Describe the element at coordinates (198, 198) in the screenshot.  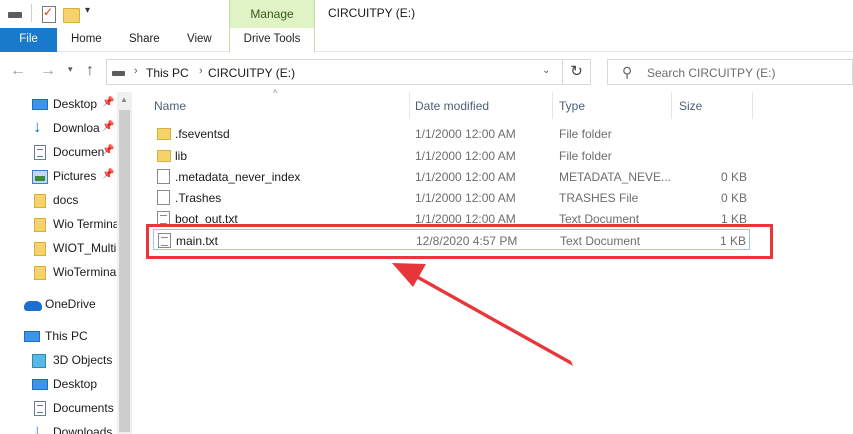
I see `file-name: .Trashes` at that location.